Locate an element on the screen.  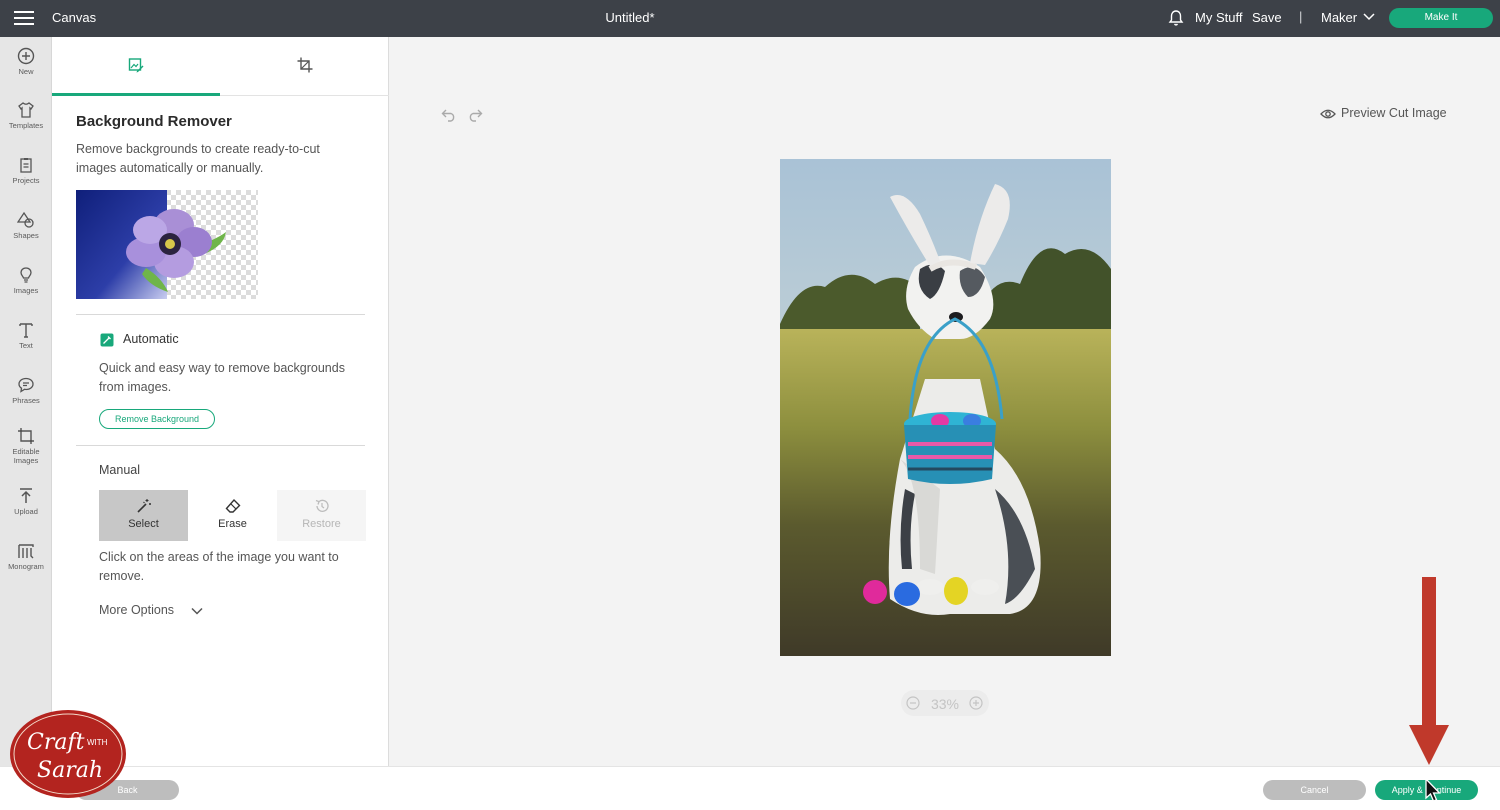
zoom-control: 33% is located at coordinates (945, 703).